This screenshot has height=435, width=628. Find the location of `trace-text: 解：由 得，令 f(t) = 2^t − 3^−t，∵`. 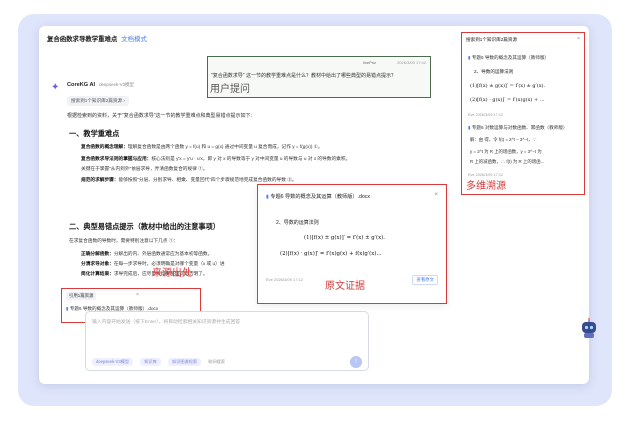

trace-text: 解：由 得，令 f(t) = 2^t − 3^−t，∵ is located at coordinates (503, 139).